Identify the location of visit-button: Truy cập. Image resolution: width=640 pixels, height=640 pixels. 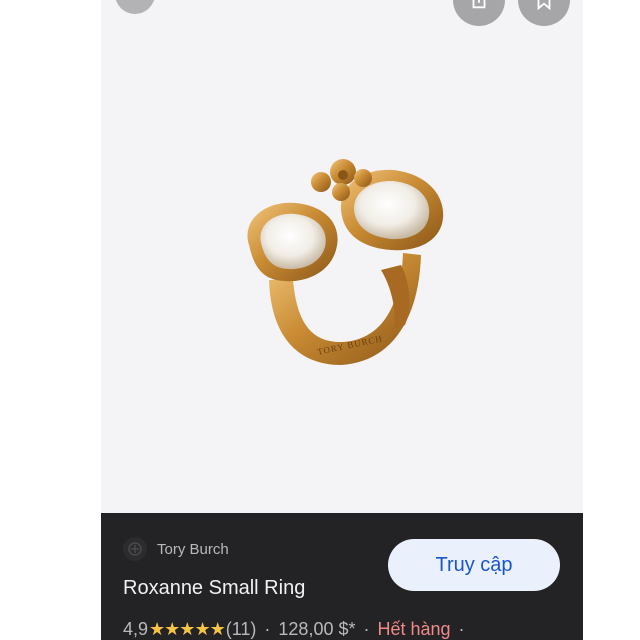
(474, 565).